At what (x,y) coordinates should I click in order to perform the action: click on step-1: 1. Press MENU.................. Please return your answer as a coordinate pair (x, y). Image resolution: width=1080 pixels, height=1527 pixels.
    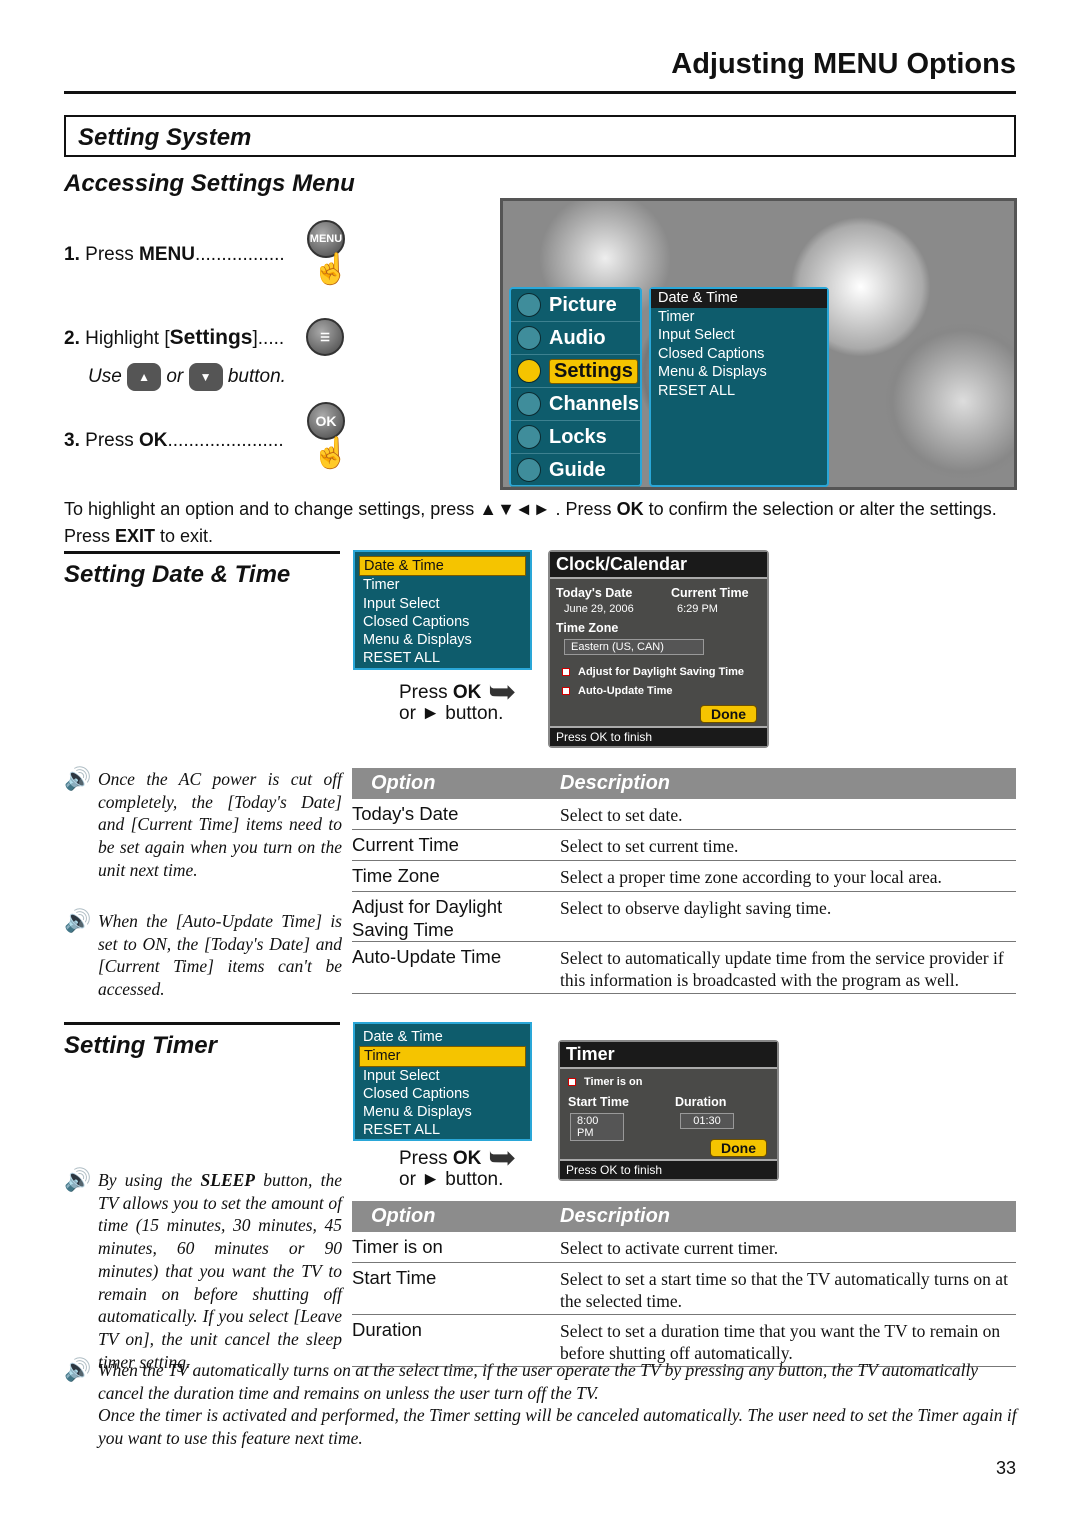
    Looking at the image, I should click on (174, 254).